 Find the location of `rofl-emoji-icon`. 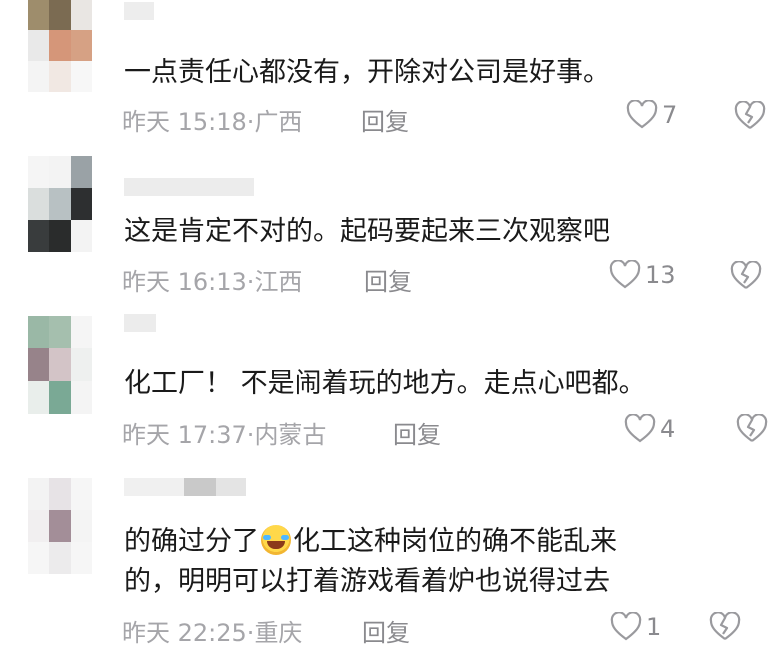

rofl-emoji-icon is located at coordinates (276, 540).